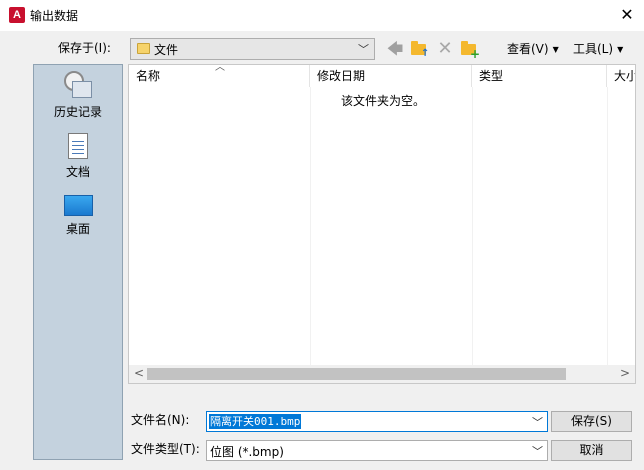  I want to click on file-name-value: 隔离开关001.bmp, so click(255, 421).